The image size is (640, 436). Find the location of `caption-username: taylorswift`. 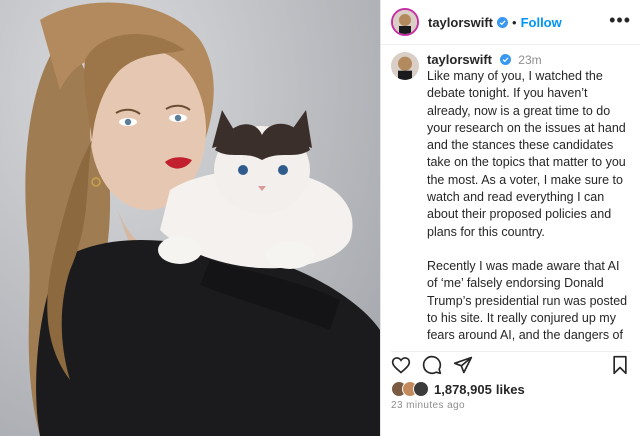

caption-username: taylorswift is located at coordinates (459, 59).